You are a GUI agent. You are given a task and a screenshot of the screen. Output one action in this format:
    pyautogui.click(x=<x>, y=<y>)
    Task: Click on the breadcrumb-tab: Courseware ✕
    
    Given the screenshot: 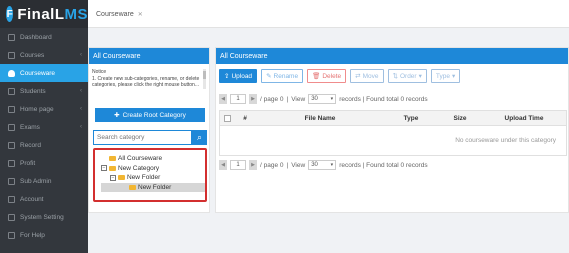 What is the action you would take?
    pyautogui.click(x=119, y=14)
    